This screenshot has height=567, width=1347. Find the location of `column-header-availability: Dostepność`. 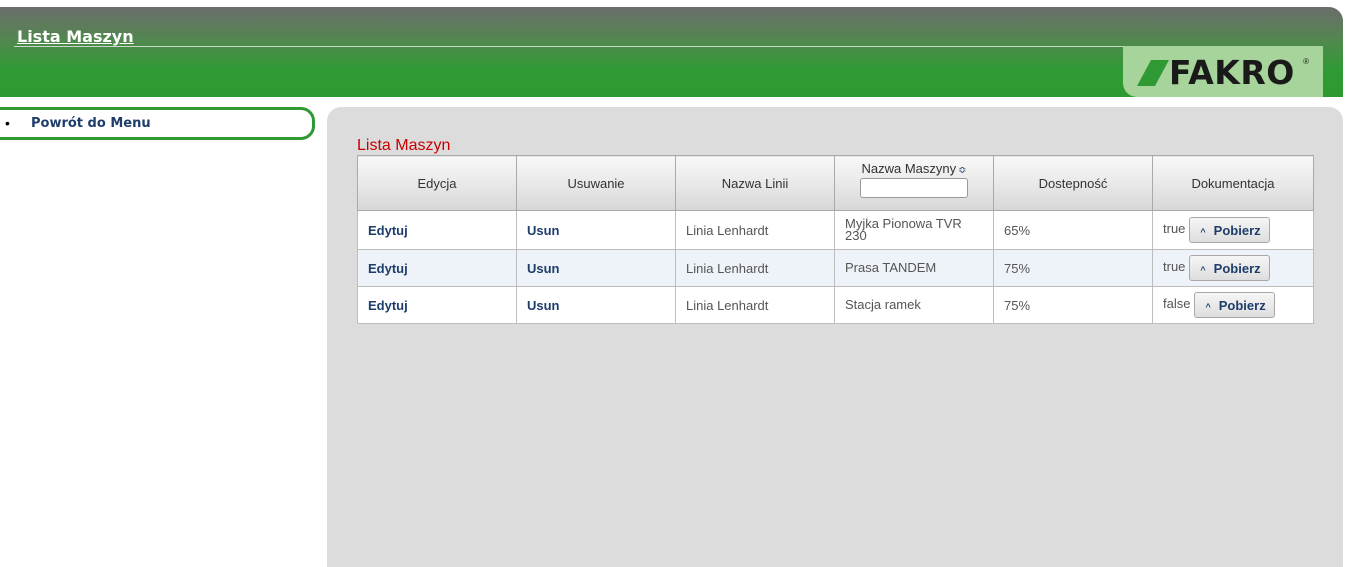

column-header-availability: Dostepność is located at coordinates (1073, 183).